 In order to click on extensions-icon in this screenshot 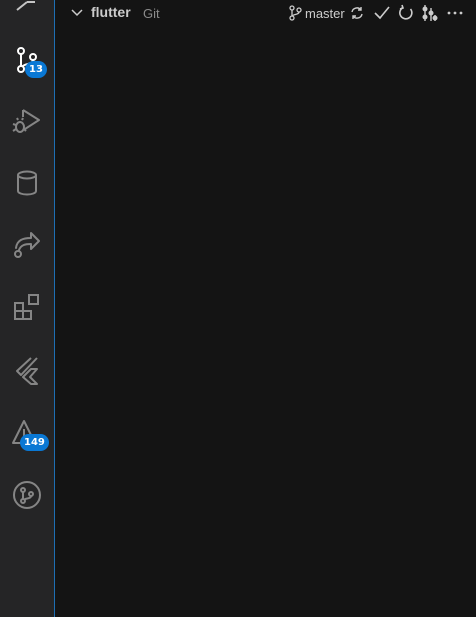, I will do `click(26, 307)`.